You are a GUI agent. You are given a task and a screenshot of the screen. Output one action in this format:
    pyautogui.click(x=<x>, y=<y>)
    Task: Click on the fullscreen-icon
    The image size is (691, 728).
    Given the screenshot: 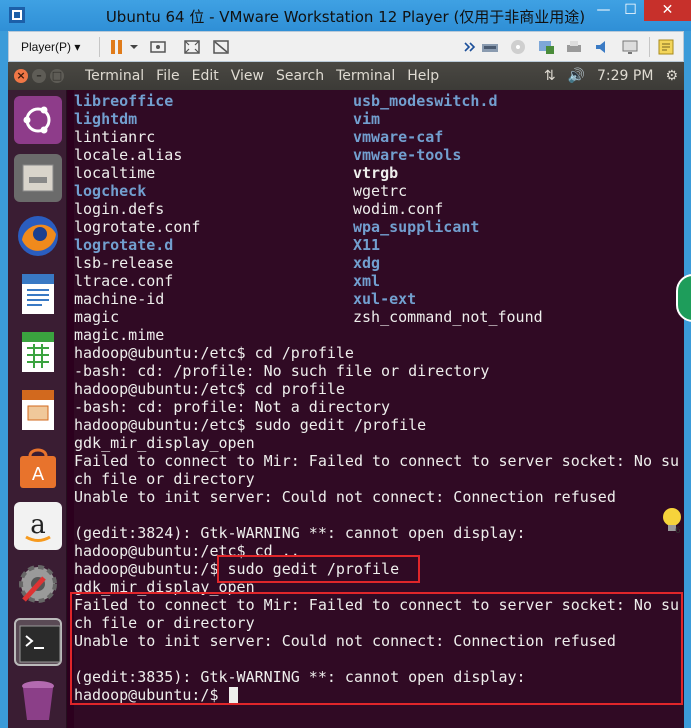 What is the action you would take?
    pyautogui.click(x=192, y=47)
    